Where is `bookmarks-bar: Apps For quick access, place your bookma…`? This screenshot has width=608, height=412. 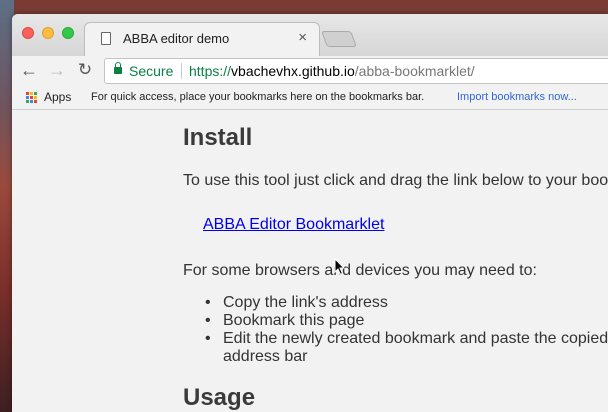
bookmarks-bar: Apps For quick access, place your bookma… is located at coordinates (310, 98).